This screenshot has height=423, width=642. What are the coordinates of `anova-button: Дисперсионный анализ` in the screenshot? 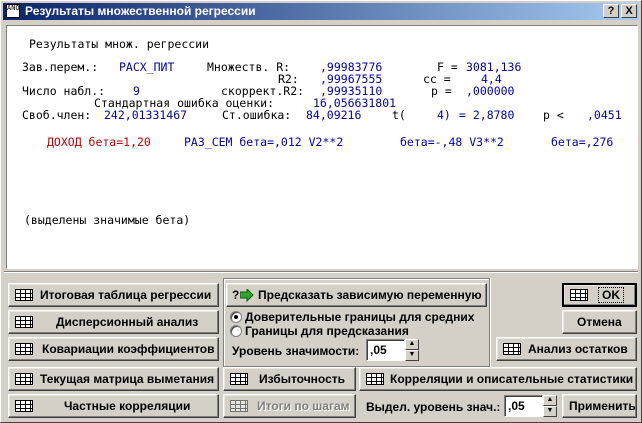 It's located at (113, 322).